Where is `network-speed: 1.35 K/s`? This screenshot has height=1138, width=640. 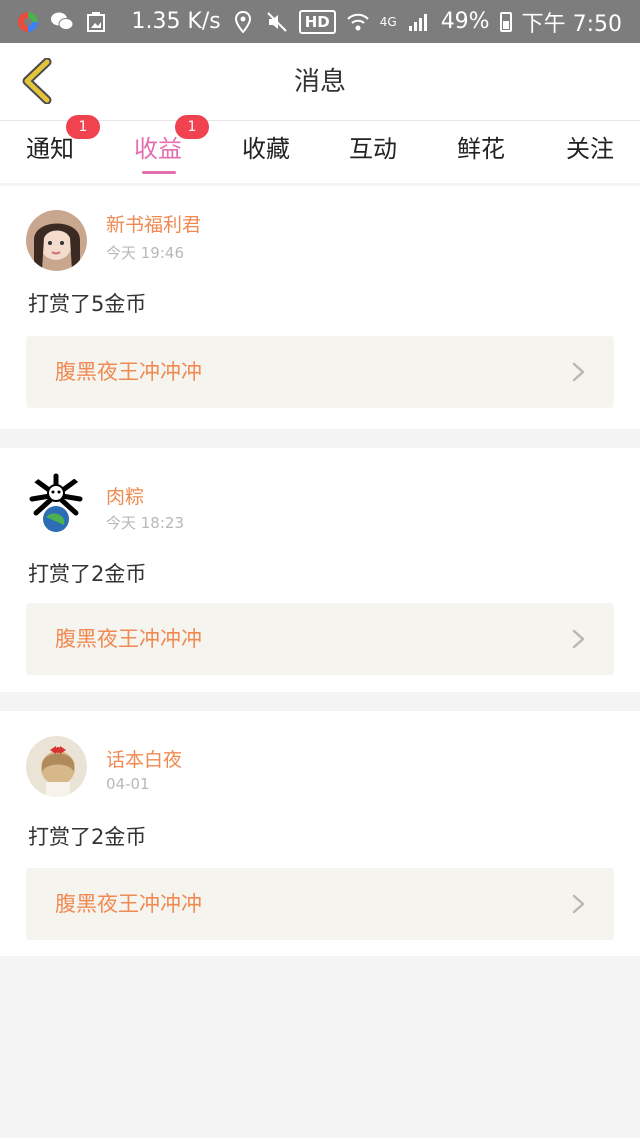 network-speed: 1.35 K/s is located at coordinates (176, 21).